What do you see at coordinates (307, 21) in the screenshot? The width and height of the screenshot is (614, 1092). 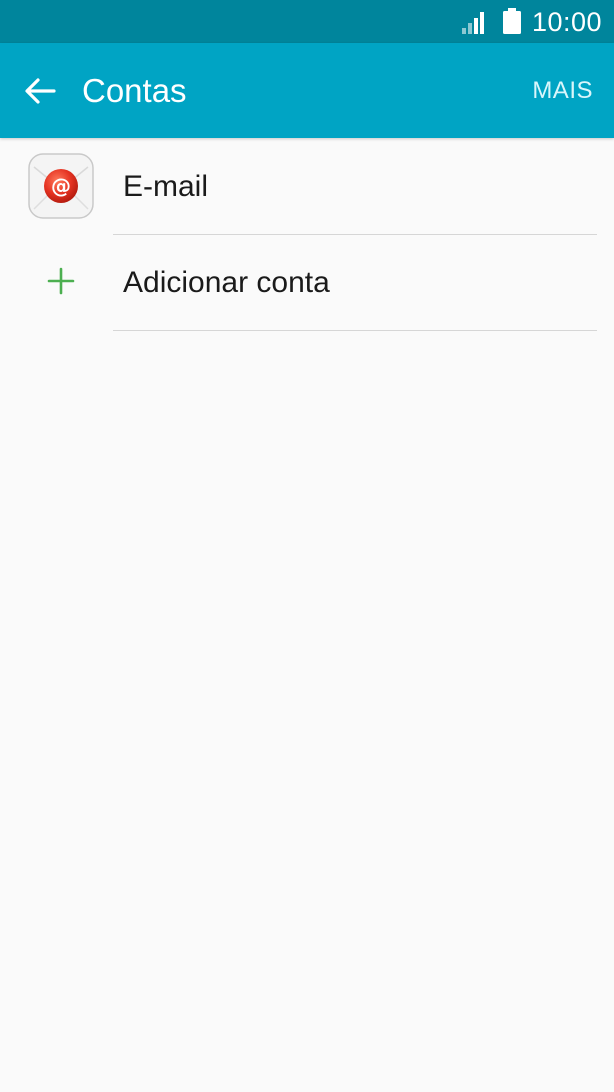 I see `status-bar: 10:00` at bounding box center [307, 21].